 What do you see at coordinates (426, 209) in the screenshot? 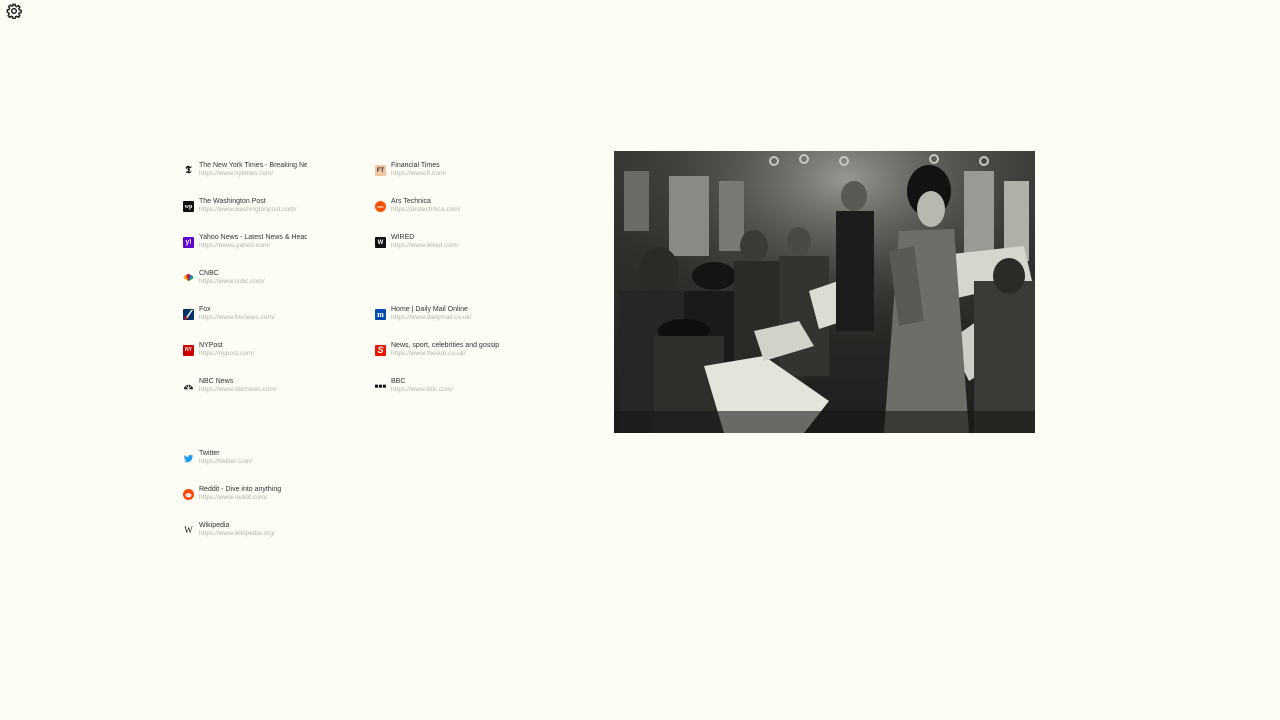
I see `link-url: https://arstechnica.com/` at bounding box center [426, 209].